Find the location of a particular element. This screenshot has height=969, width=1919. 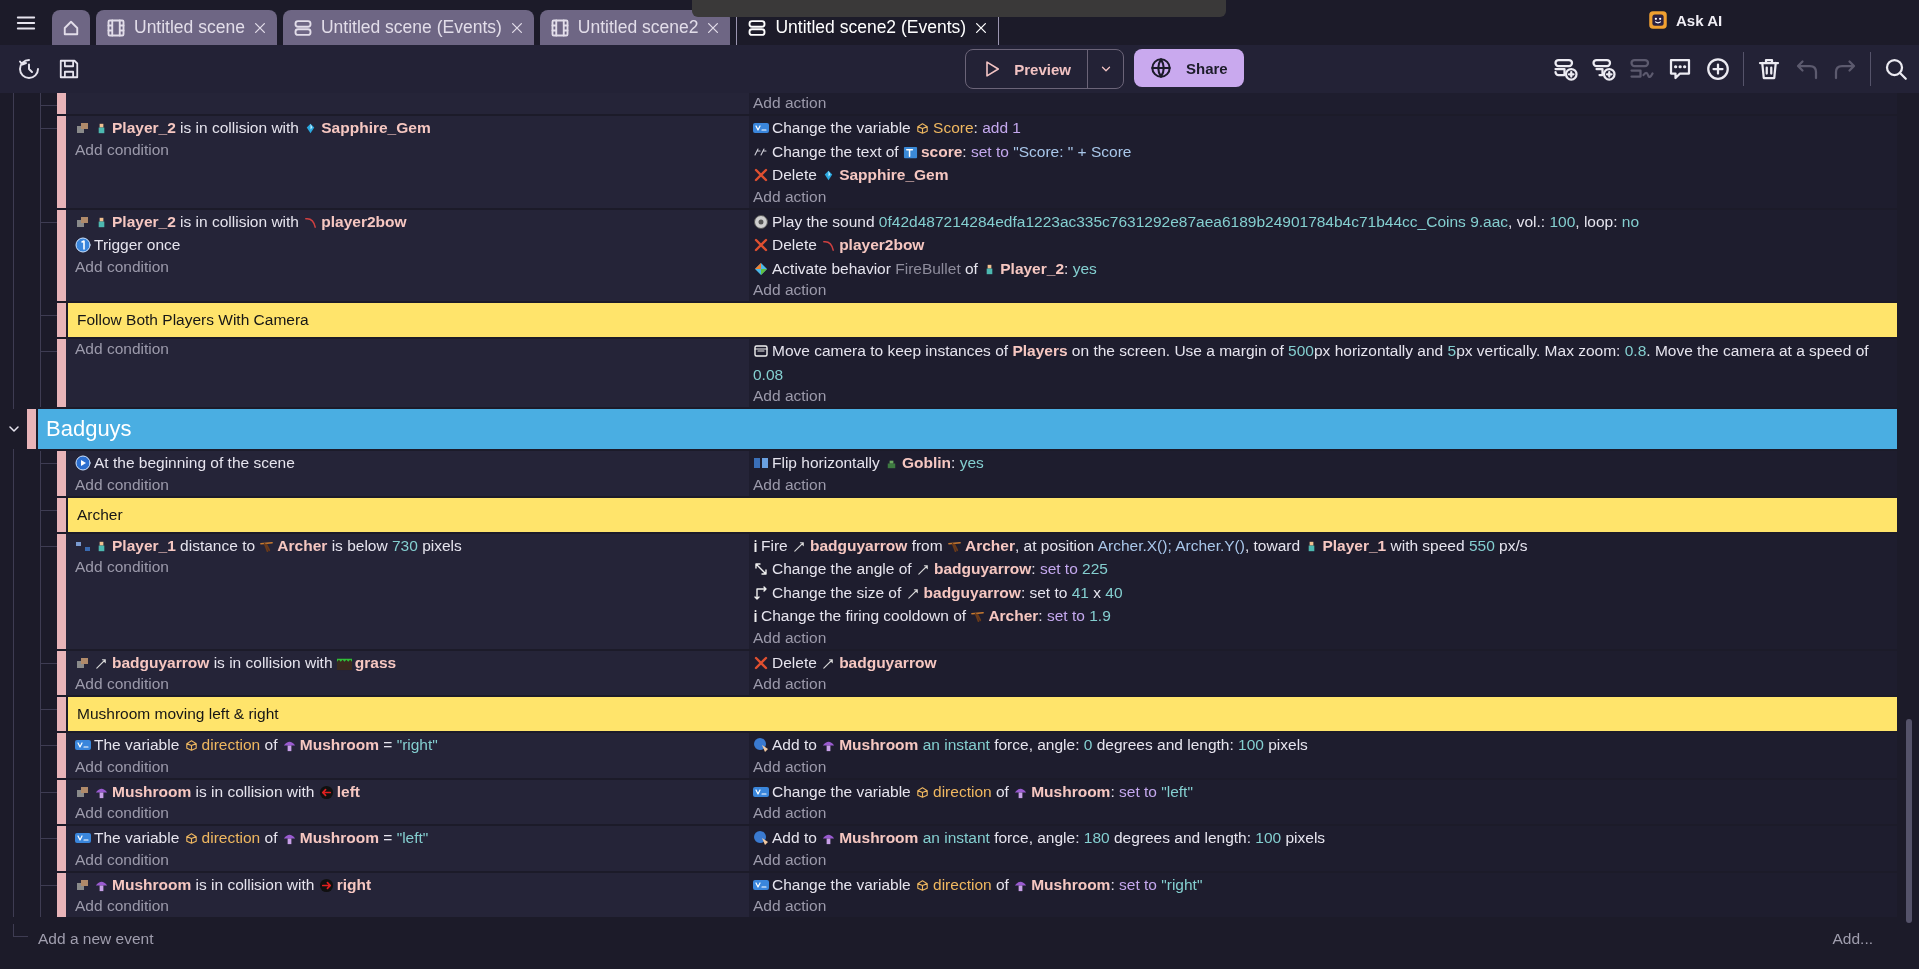

action-text: Score: add 1 is located at coordinates (977, 127).